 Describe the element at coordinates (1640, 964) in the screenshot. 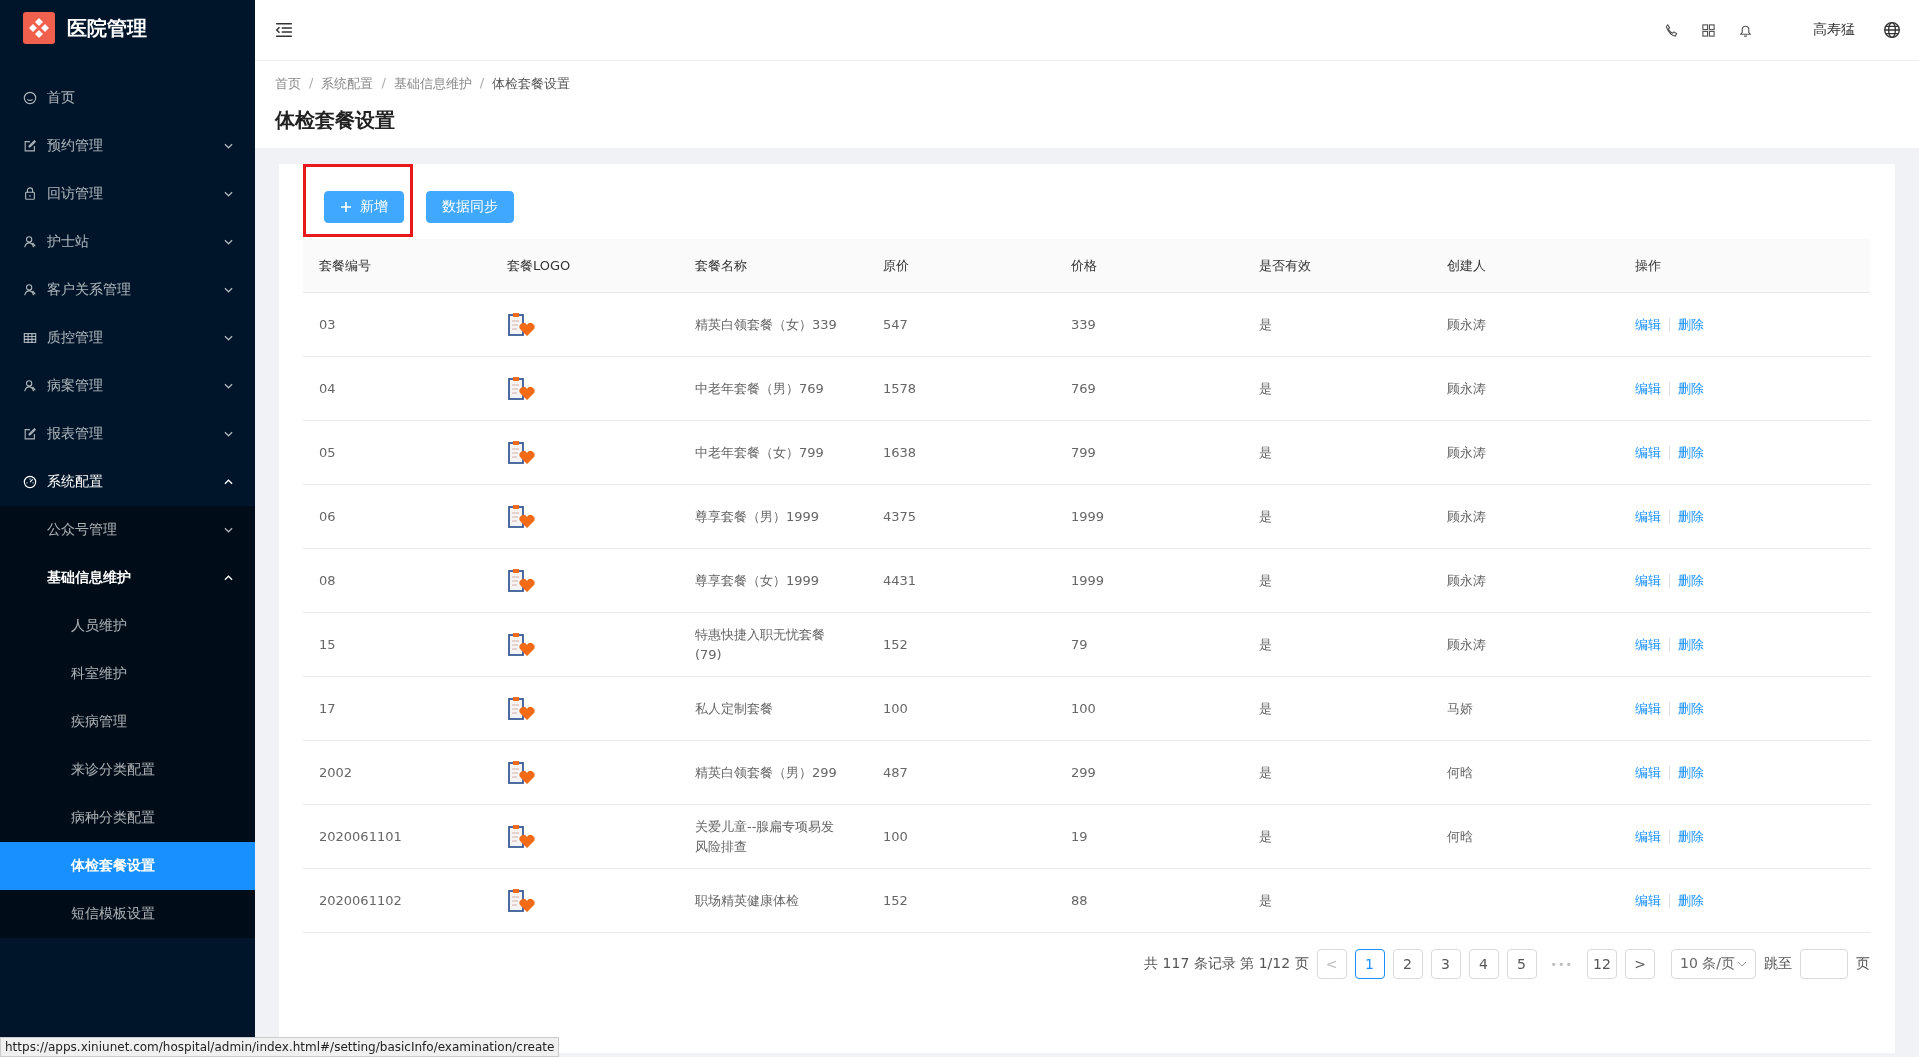

I see `next-page-button: >` at that location.